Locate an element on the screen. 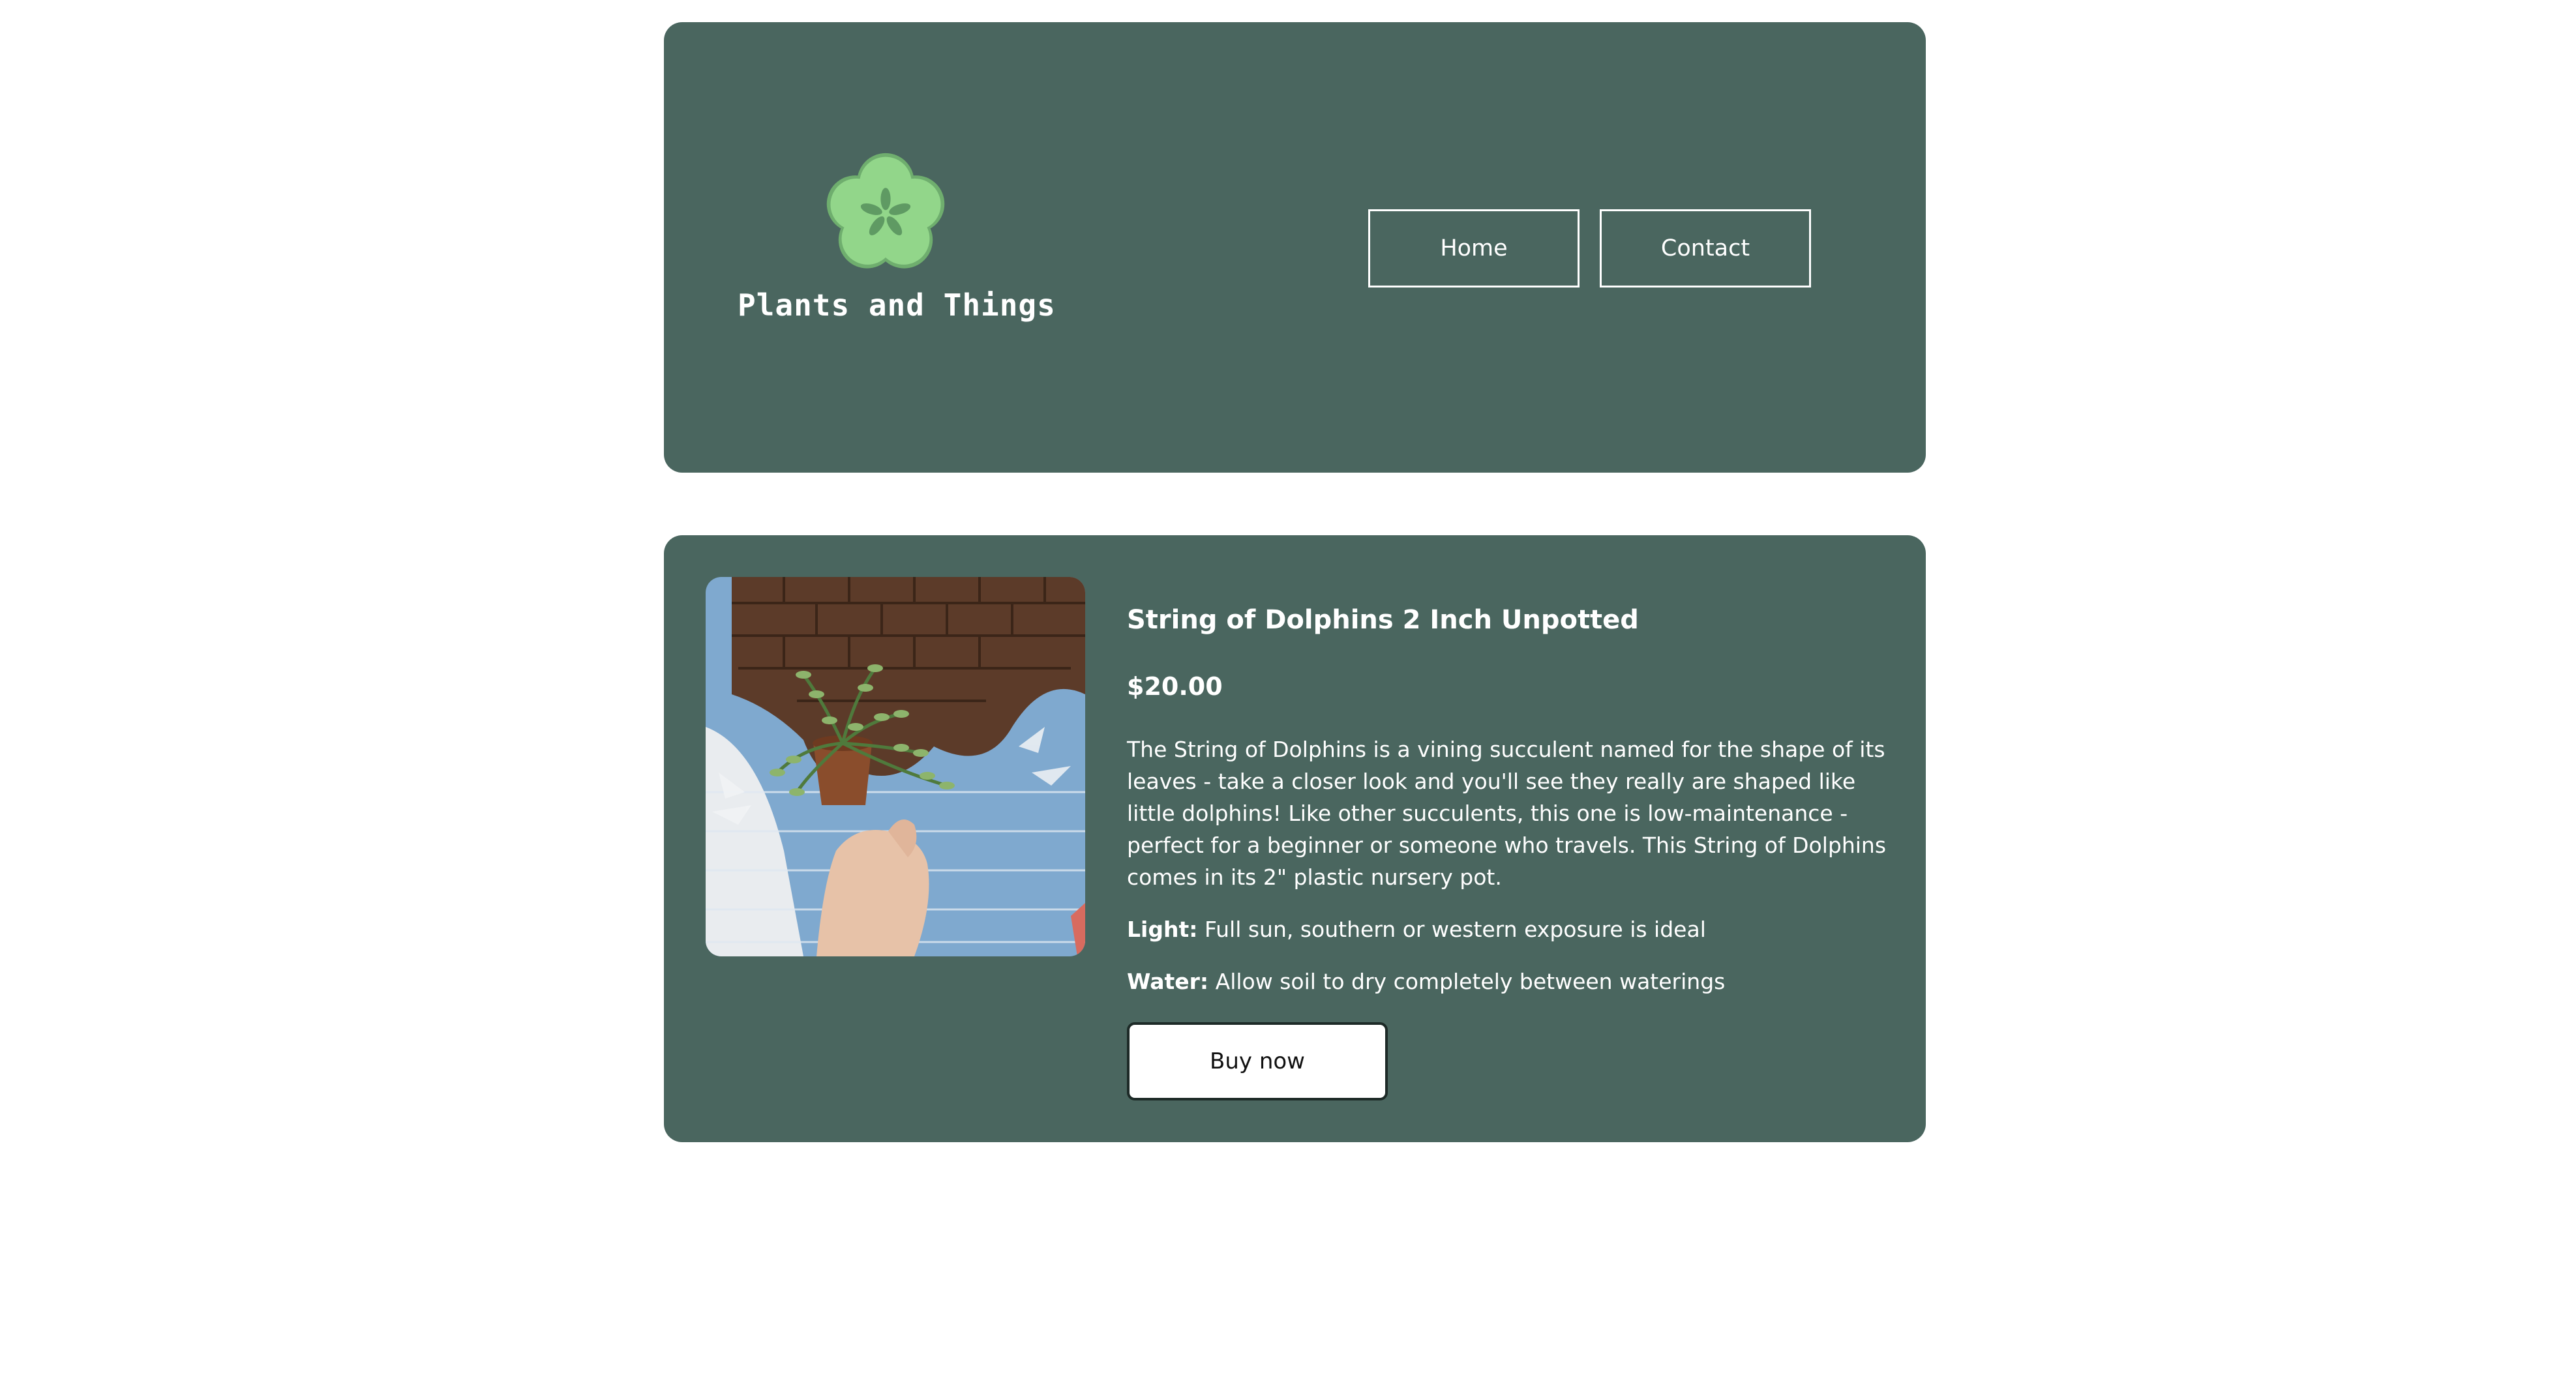 The height and width of the screenshot is (1386, 2576). light-label: Light: is located at coordinates (1162, 929).